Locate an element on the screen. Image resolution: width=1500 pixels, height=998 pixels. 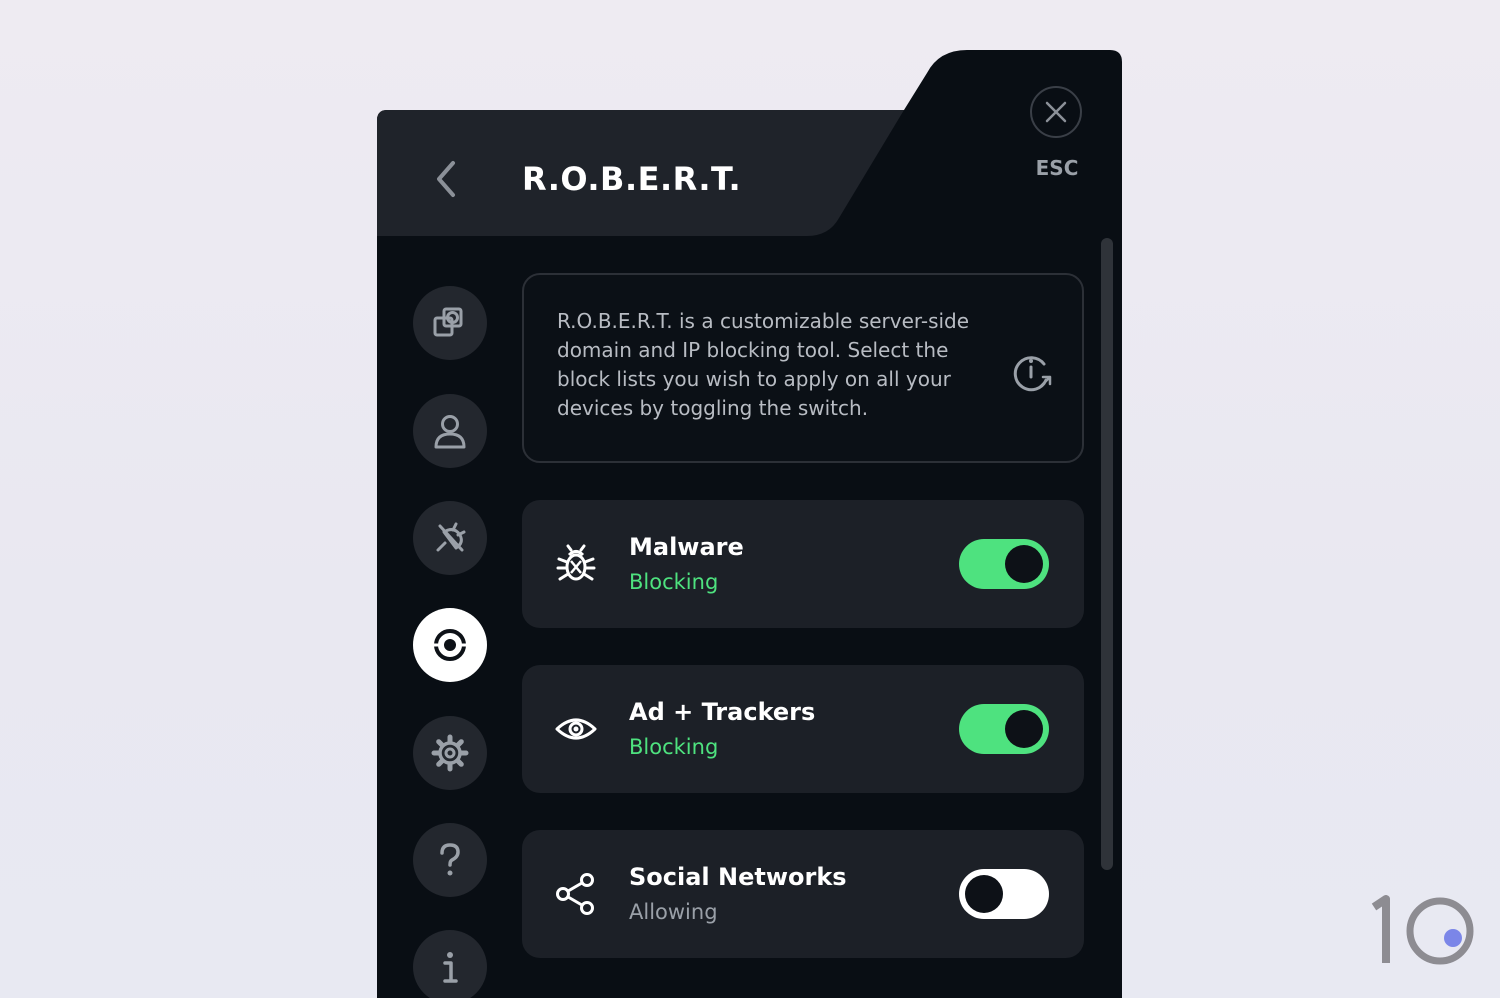
question-icon is located at coordinates (450, 859).